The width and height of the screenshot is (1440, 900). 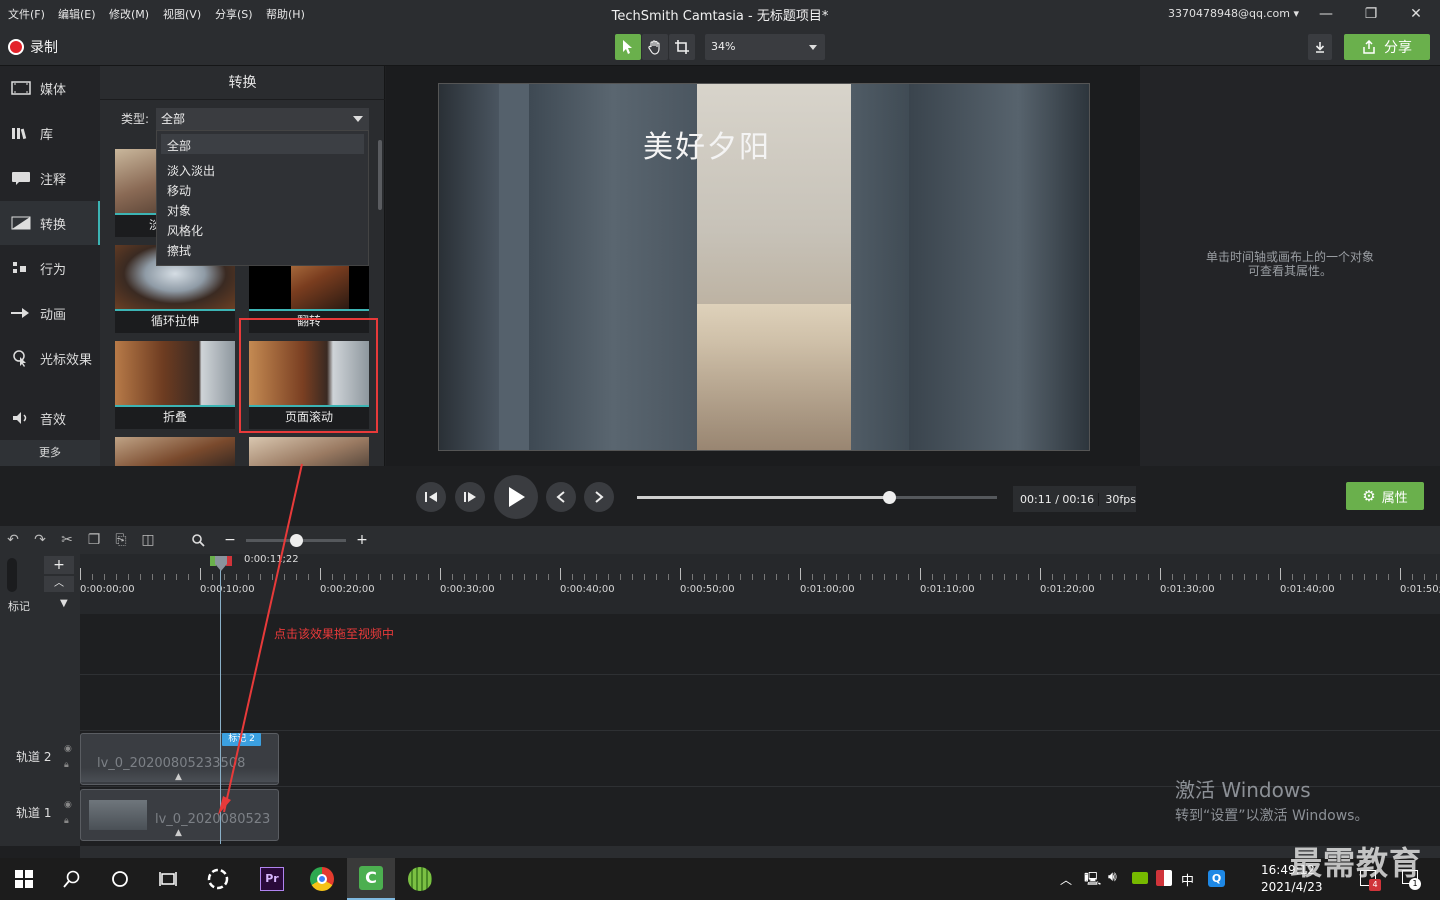 What do you see at coordinates (720, 879) in the screenshot?
I see `taskbar: Pr C ︿ 🖳︎ 🔊︎ 中 Q 16:49:12 2021/4/23 4 1` at bounding box center [720, 879].